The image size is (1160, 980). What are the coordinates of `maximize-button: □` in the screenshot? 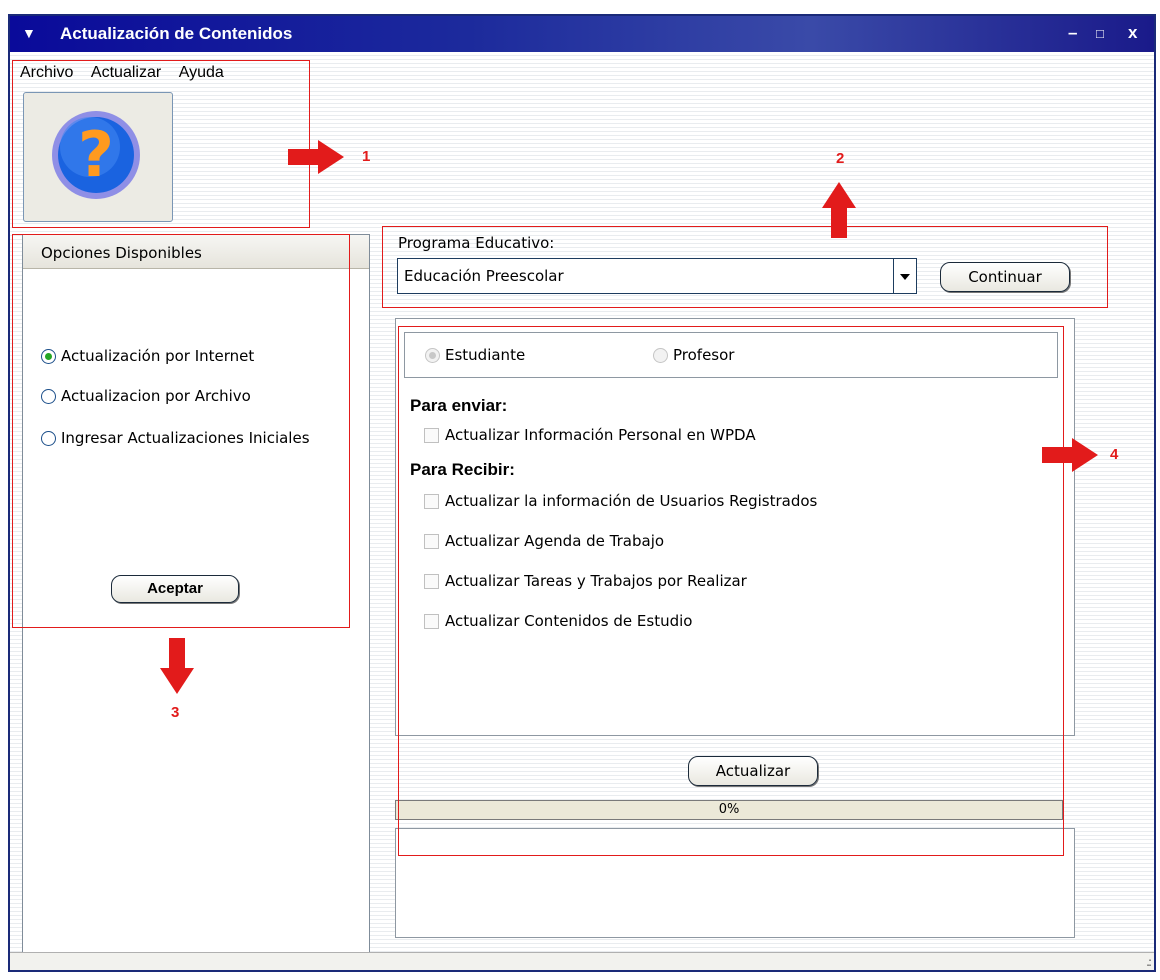 It's located at (1100, 33).